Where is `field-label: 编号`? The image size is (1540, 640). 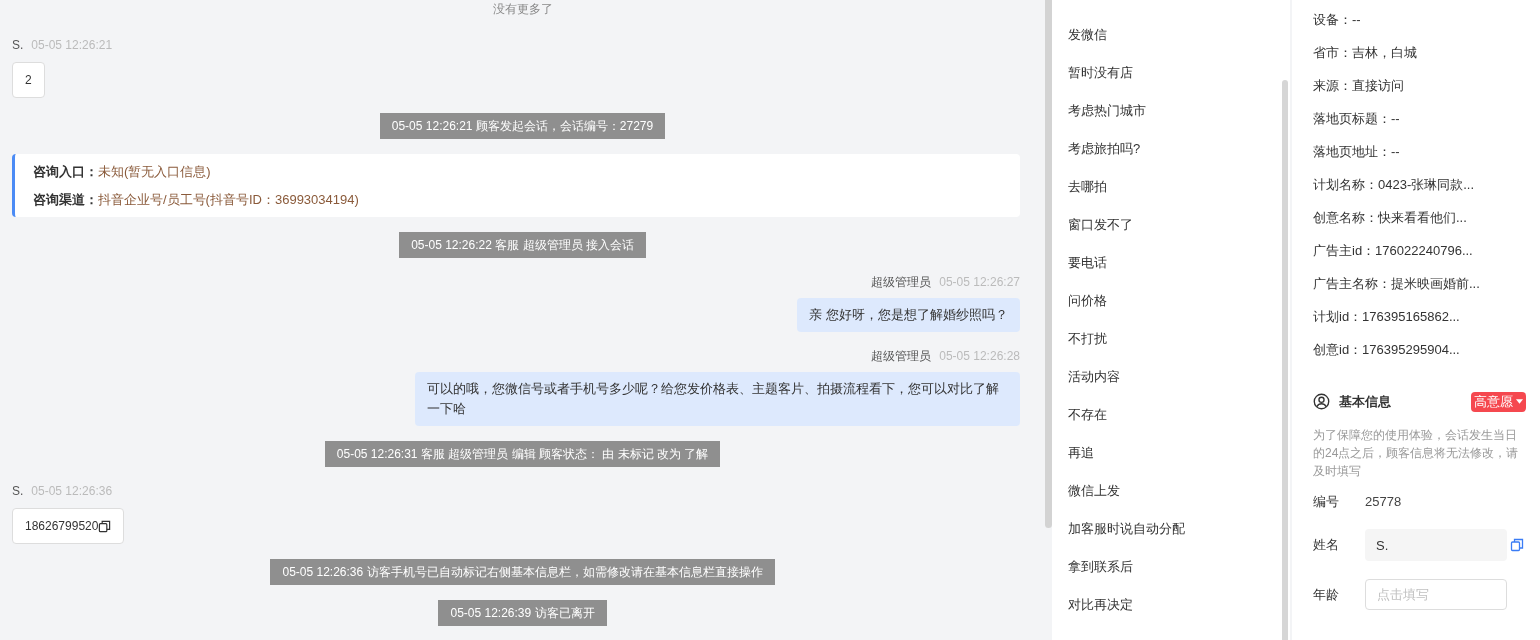
field-label: 编号 is located at coordinates (1326, 501).